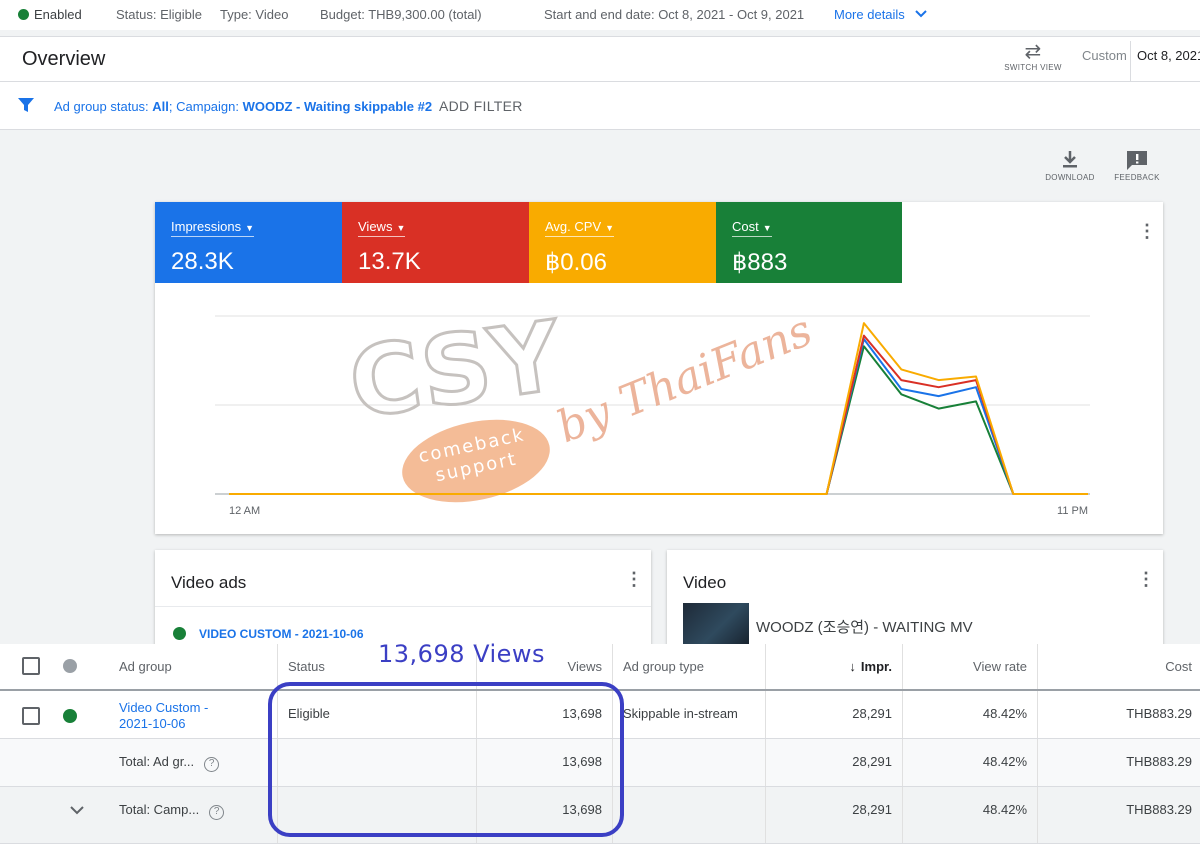 The height and width of the screenshot is (844, 1200). Describe the element at coordinates (389, 261) in the screenshot. I see `metric-views-value: 13.7K` at that location.